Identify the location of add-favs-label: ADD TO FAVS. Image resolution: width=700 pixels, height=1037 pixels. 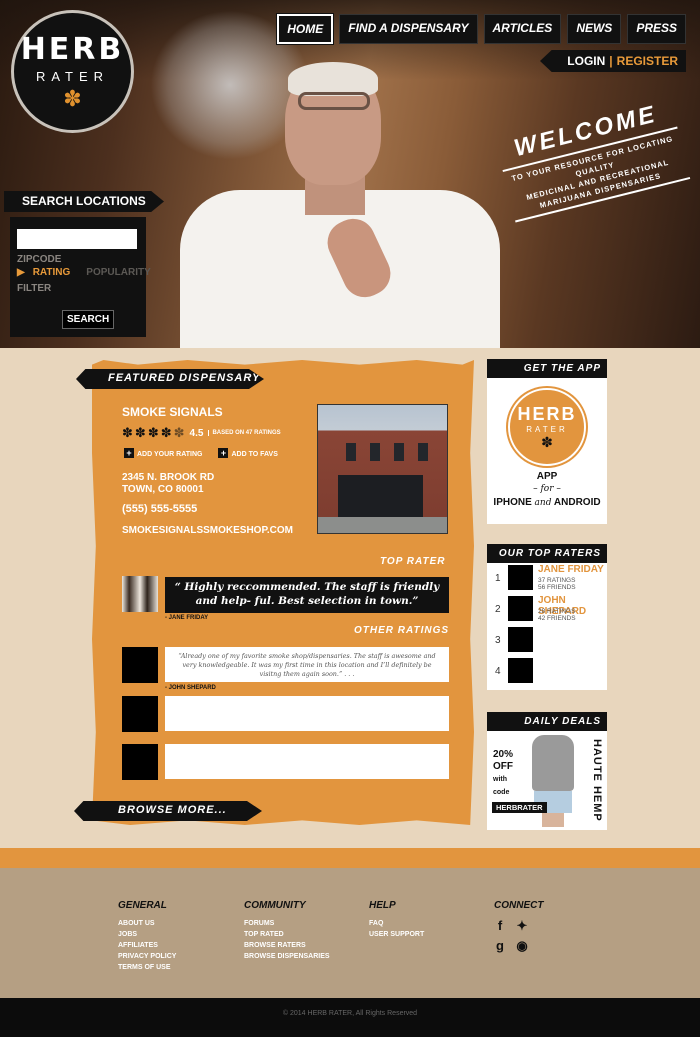
(254, 454).